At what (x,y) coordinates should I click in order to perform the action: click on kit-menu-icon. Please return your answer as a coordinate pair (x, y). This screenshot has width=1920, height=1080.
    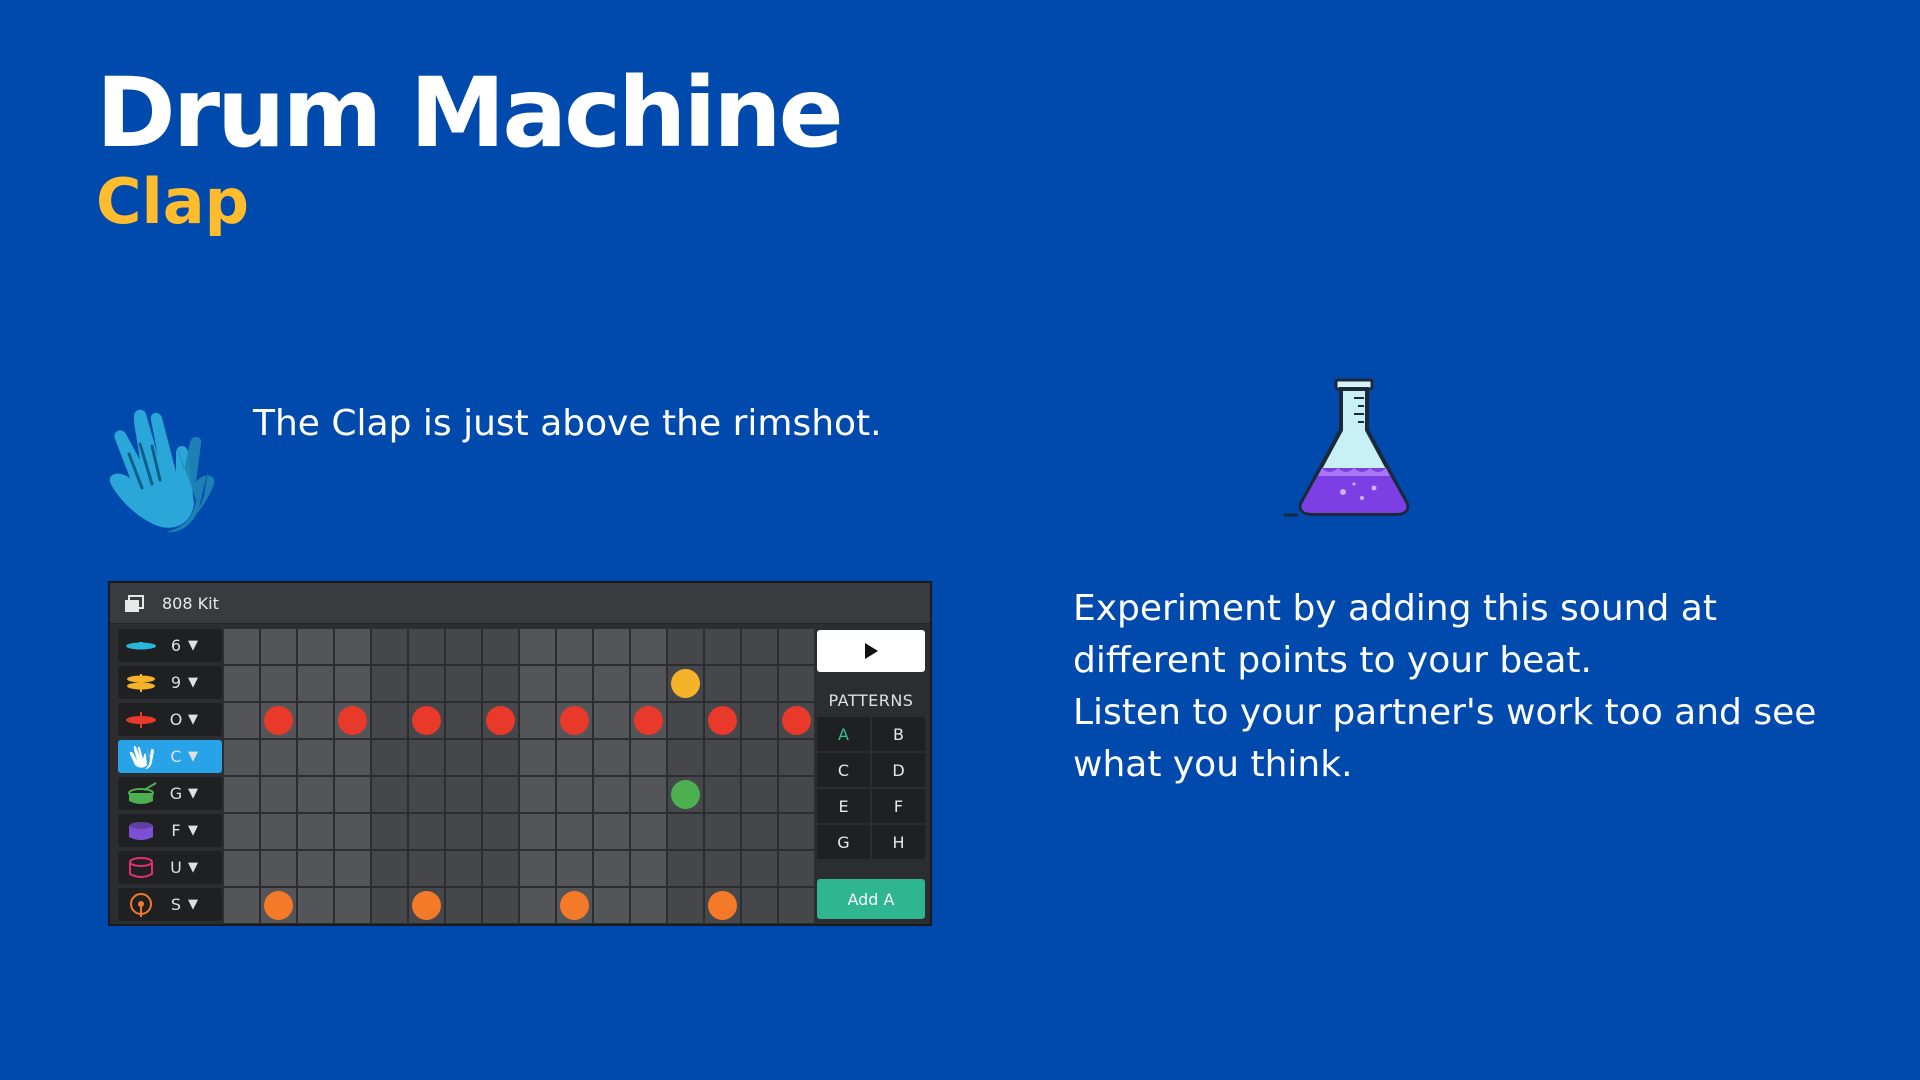
    Looking at the image, I should click on (134, 604).